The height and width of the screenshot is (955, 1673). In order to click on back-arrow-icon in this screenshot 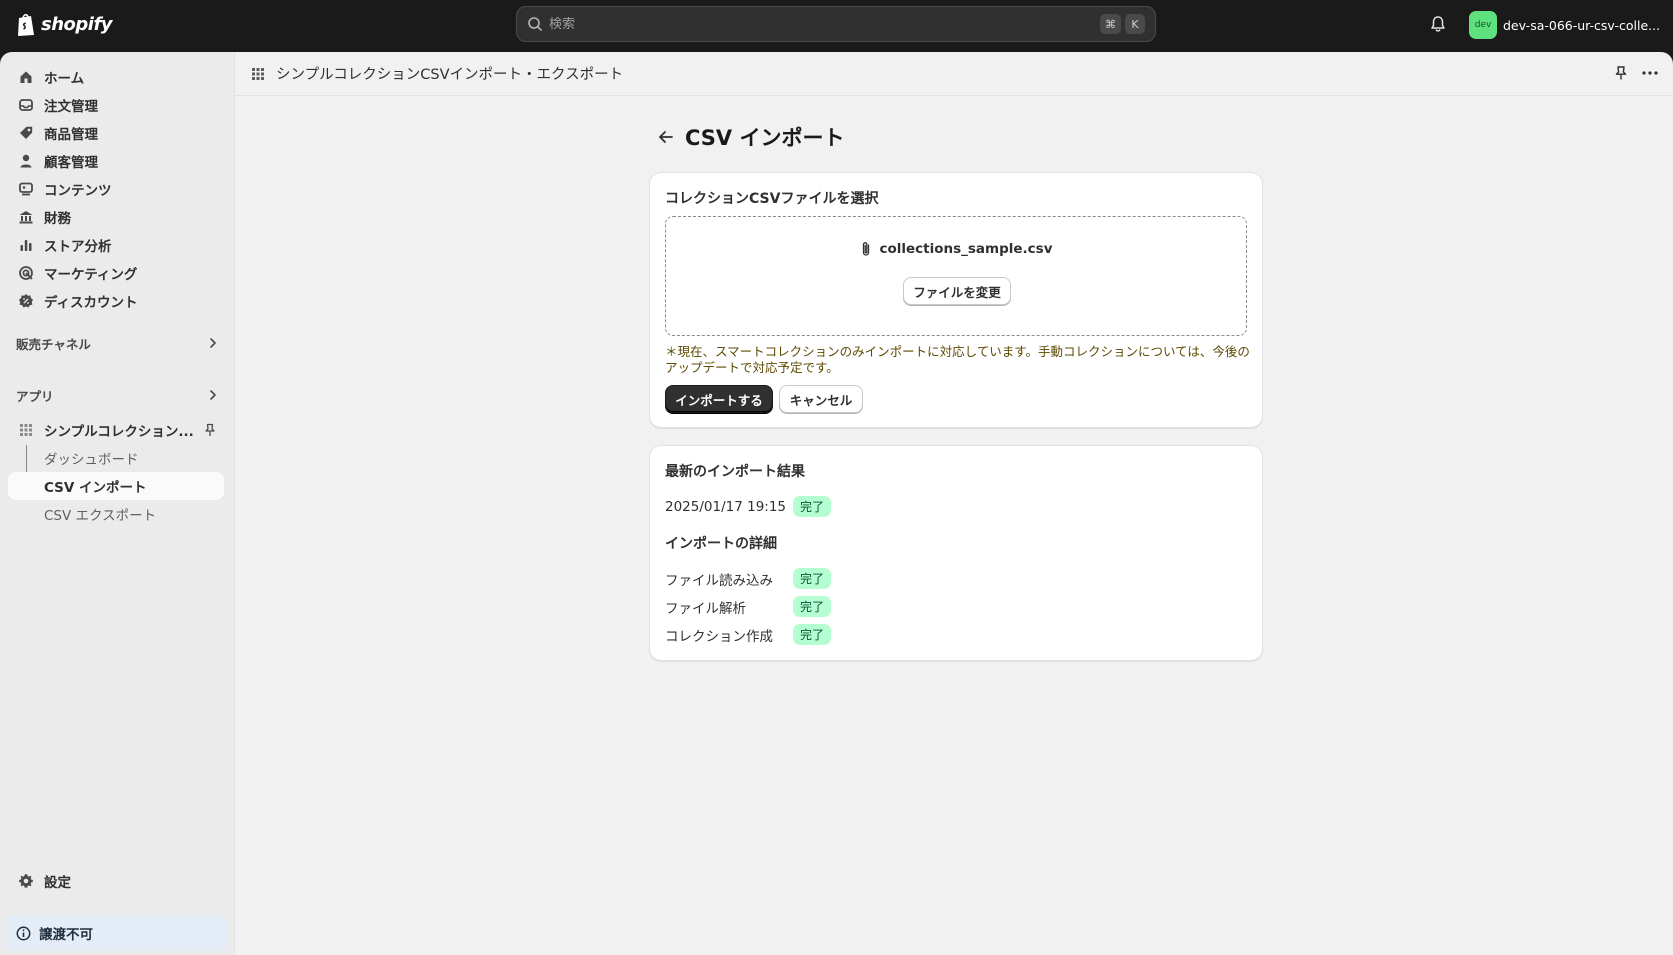, I will do `click(666, 137)`.